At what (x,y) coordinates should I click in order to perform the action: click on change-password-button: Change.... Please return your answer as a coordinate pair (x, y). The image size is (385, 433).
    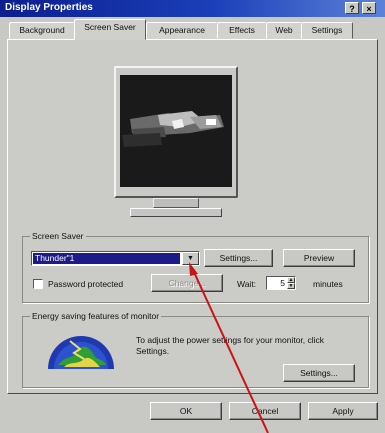
    Looking at the image, I should click on (187, 283).